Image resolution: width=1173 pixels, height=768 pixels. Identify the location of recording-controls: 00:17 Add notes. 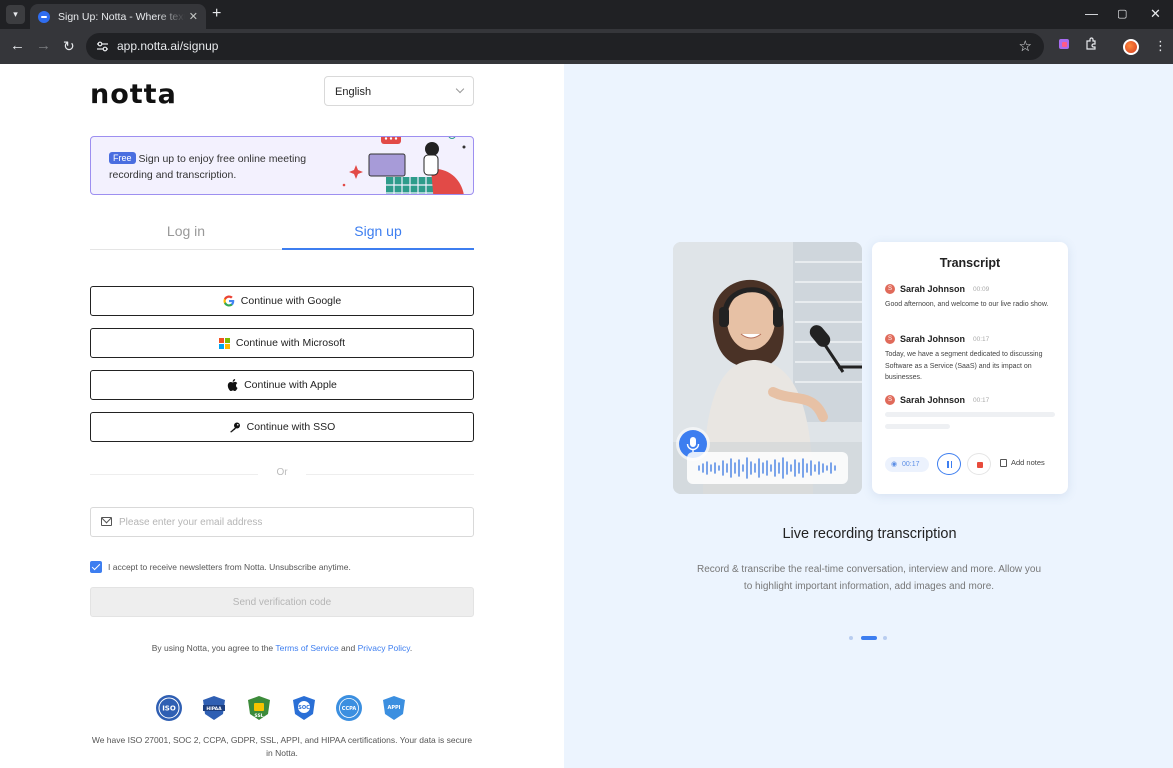
(972, 464).